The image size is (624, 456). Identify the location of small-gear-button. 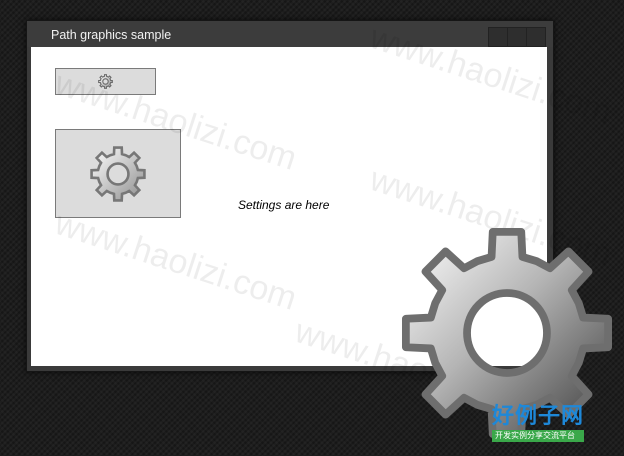
(105, 81).